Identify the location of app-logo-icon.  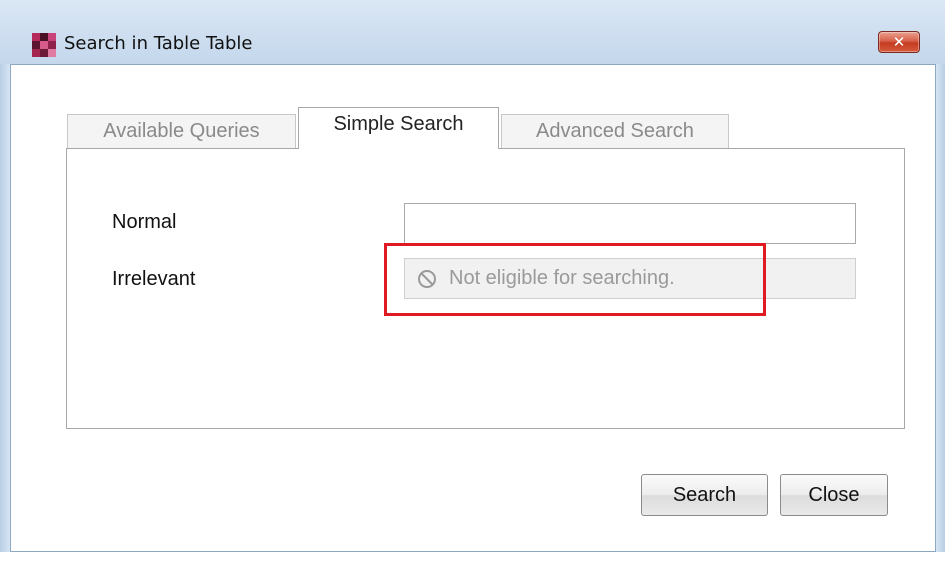
(44, 45).